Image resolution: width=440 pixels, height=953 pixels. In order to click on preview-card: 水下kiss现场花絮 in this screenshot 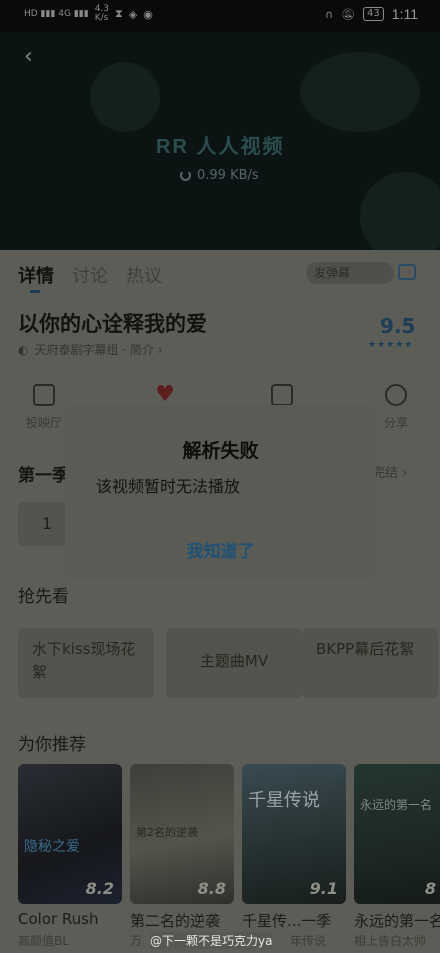, I will do `click(86, 663)`.